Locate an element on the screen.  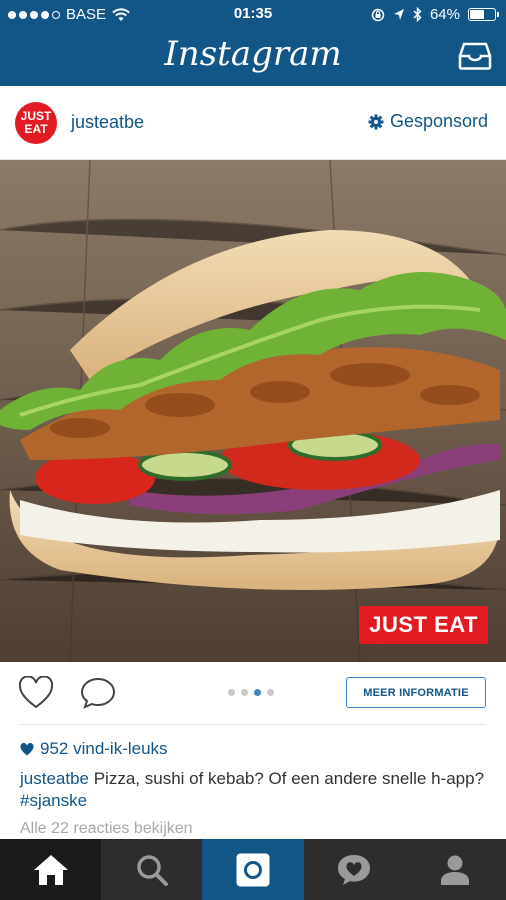
search-icon is located at coordinates (152, 870).